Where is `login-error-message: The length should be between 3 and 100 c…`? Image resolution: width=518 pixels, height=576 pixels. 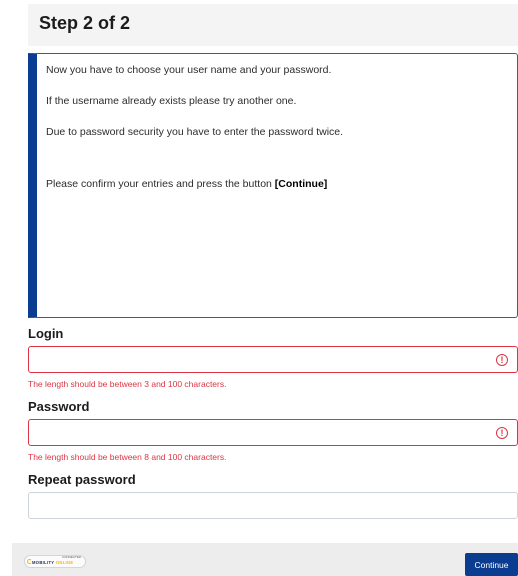 login-error-message: The length should be between 3 and 100 c… is located at coordinates (127, 384).